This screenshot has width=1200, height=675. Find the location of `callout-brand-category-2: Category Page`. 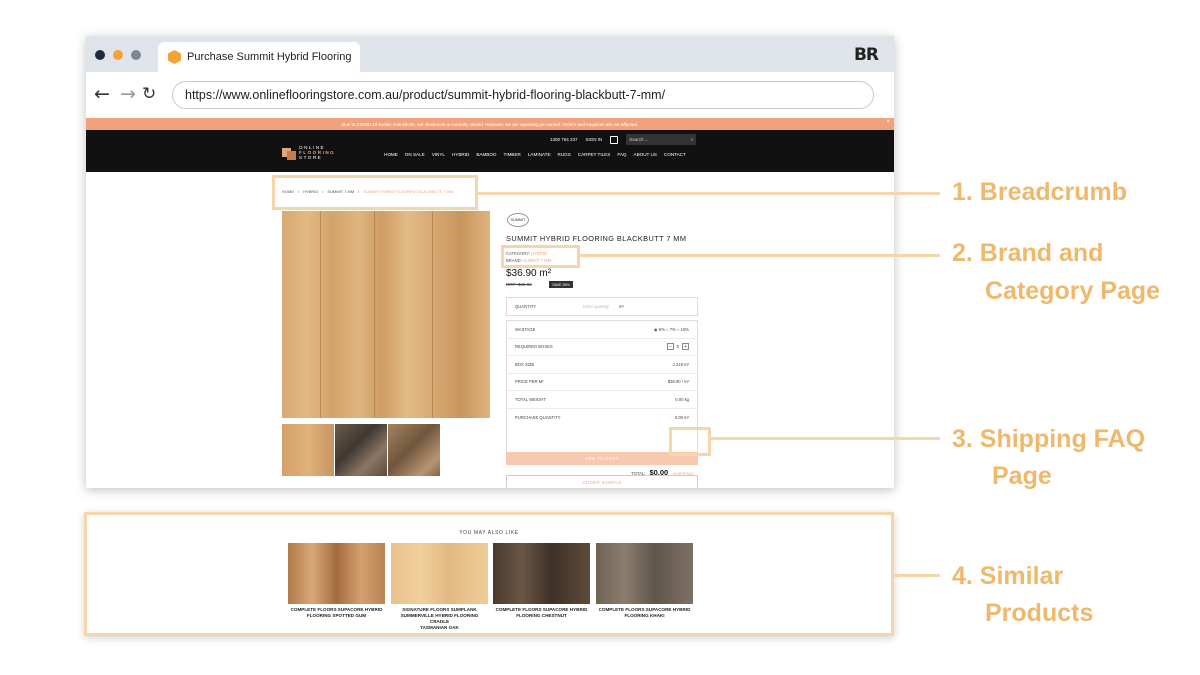

callout-brand-category-2: Category Page is located at coordinates (1073, 291).